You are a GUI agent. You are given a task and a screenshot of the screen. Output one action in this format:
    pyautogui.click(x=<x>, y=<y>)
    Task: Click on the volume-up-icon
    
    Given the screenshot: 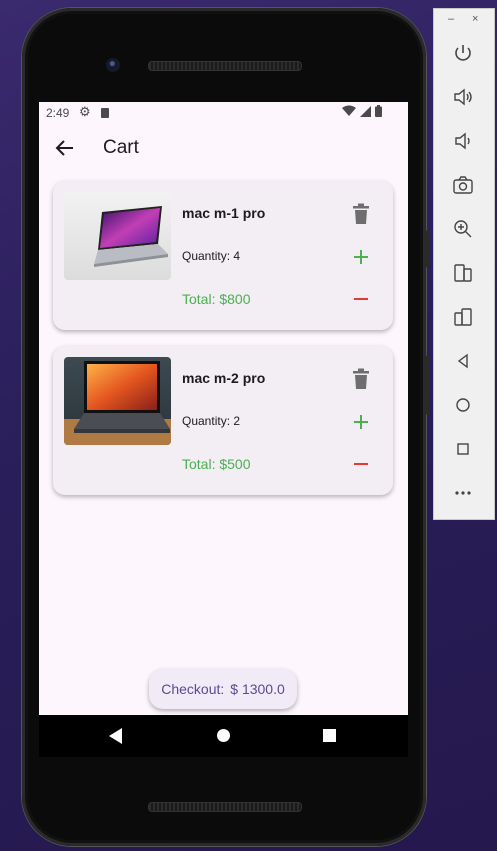 What is the action you would take?
    pyautogui.click(x=463, y=97)
    